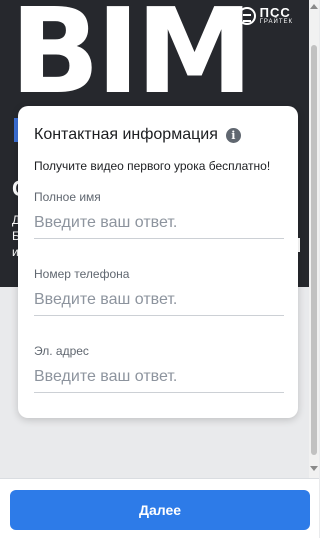 The width and height of the screenshot is (320, 538). Describe the element at coordinates (159, 303) in the screenshot. I see `phone-input` at that location.